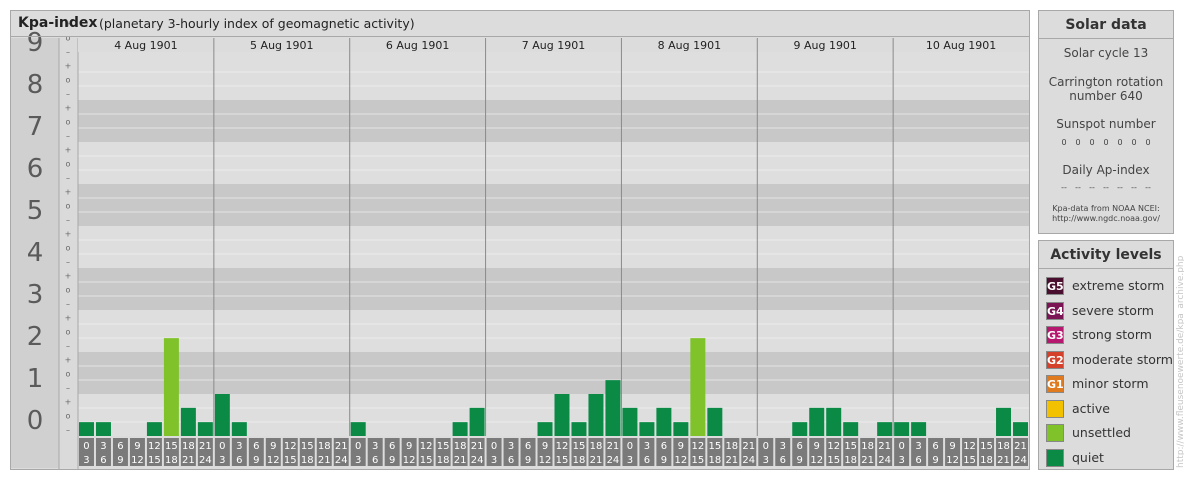 The image size is (1184, 480). What do you see at coordinates (35, 211) in the screenshot?
I see `y-tick-label: 5` at bounding box center [35, 211].